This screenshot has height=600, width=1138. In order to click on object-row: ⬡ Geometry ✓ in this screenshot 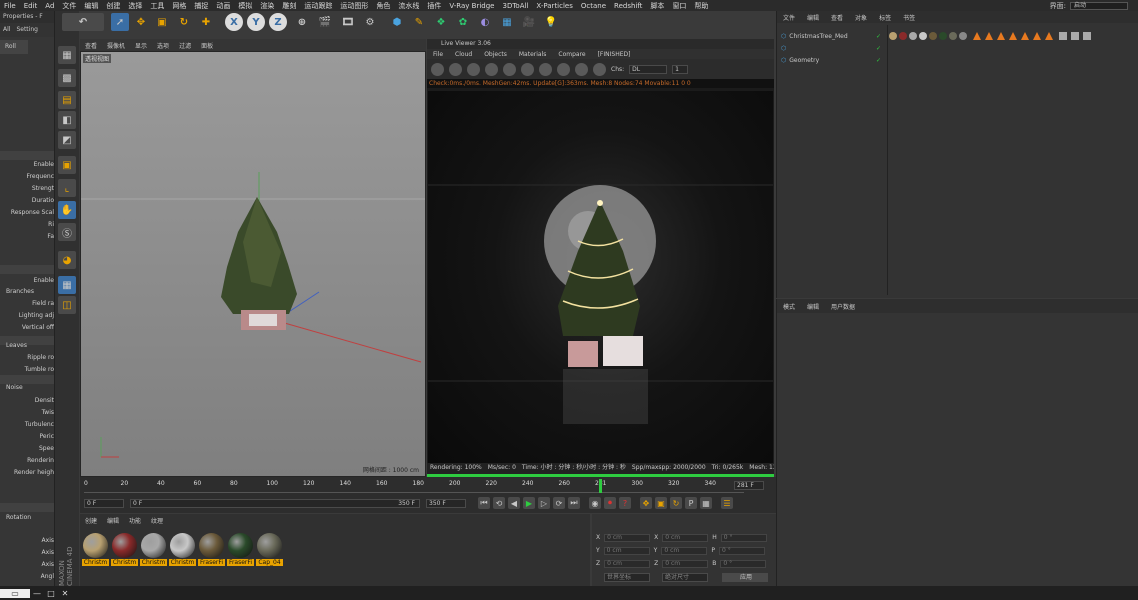, I will do `click(831, 60)`.